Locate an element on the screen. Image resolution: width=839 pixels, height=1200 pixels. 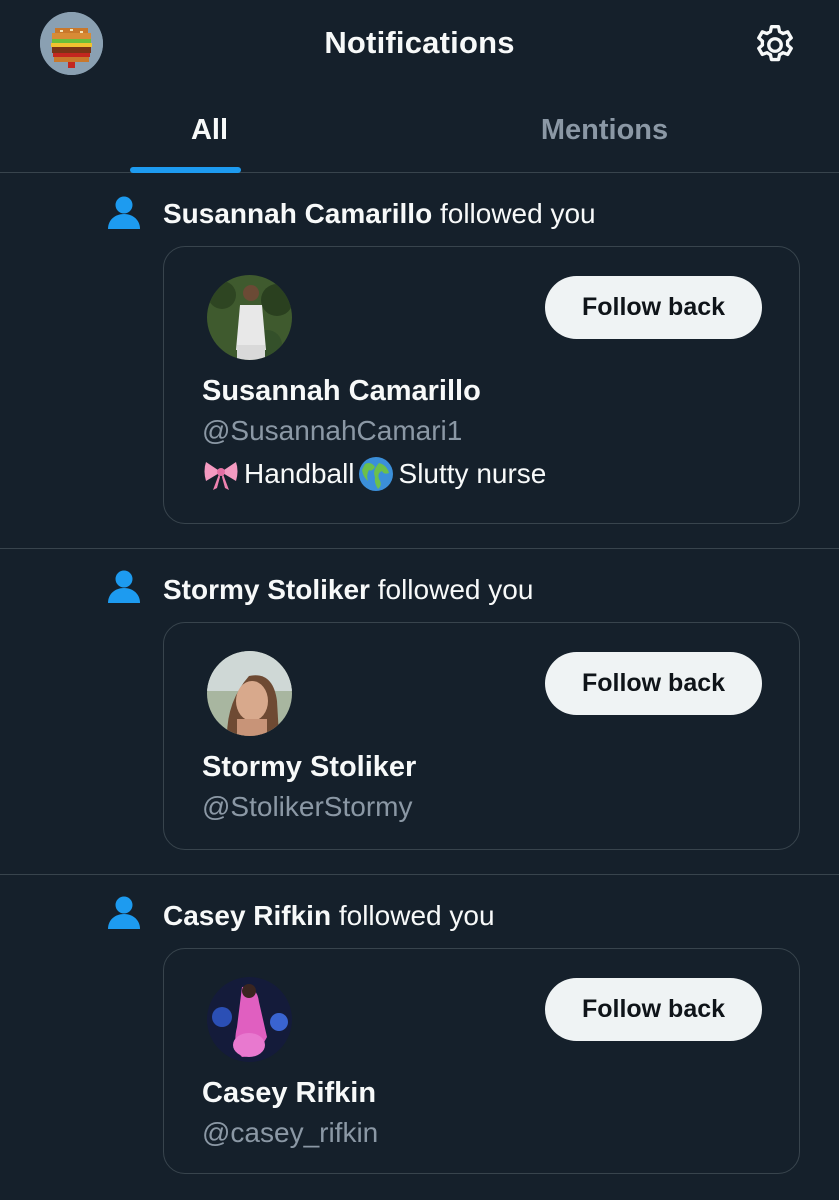
tab-bar: All Mentions is located at coordinates (419, 130).